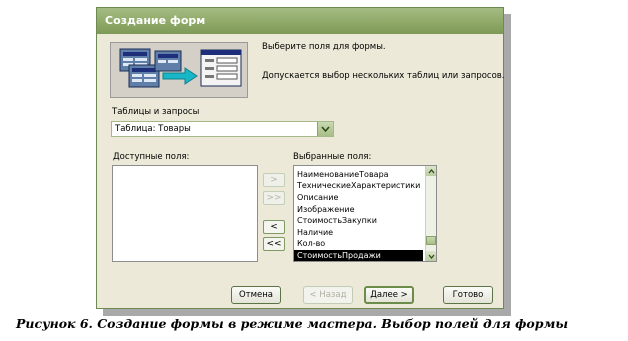 The width and height of the screenshot is (628, 341). What do you see at coordinates (155, 20) in the screenshot?
I see `window-title: Создание форм` at bounding box center [155, 20].